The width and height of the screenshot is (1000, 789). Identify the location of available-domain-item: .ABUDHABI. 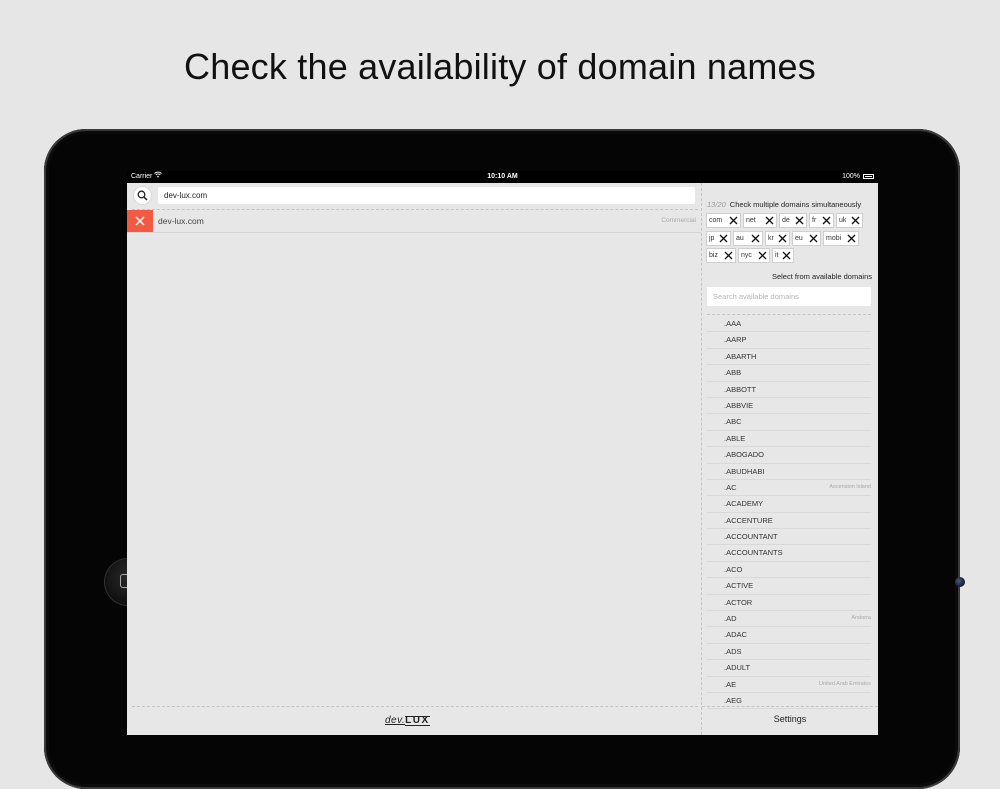
(789, 472).